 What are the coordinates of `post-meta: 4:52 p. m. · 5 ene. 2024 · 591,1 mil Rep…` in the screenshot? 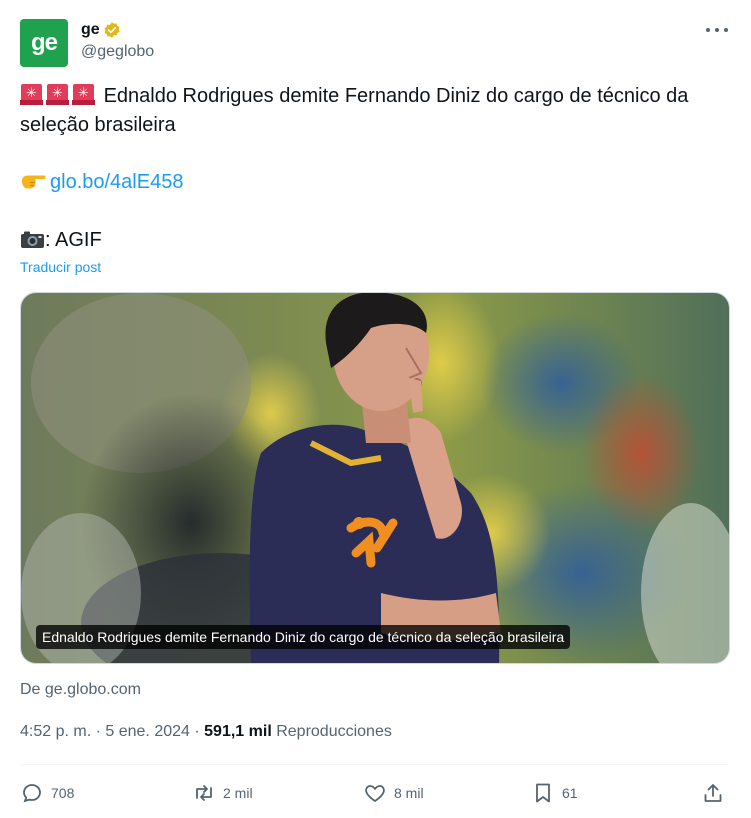 It's located at (206, 732).